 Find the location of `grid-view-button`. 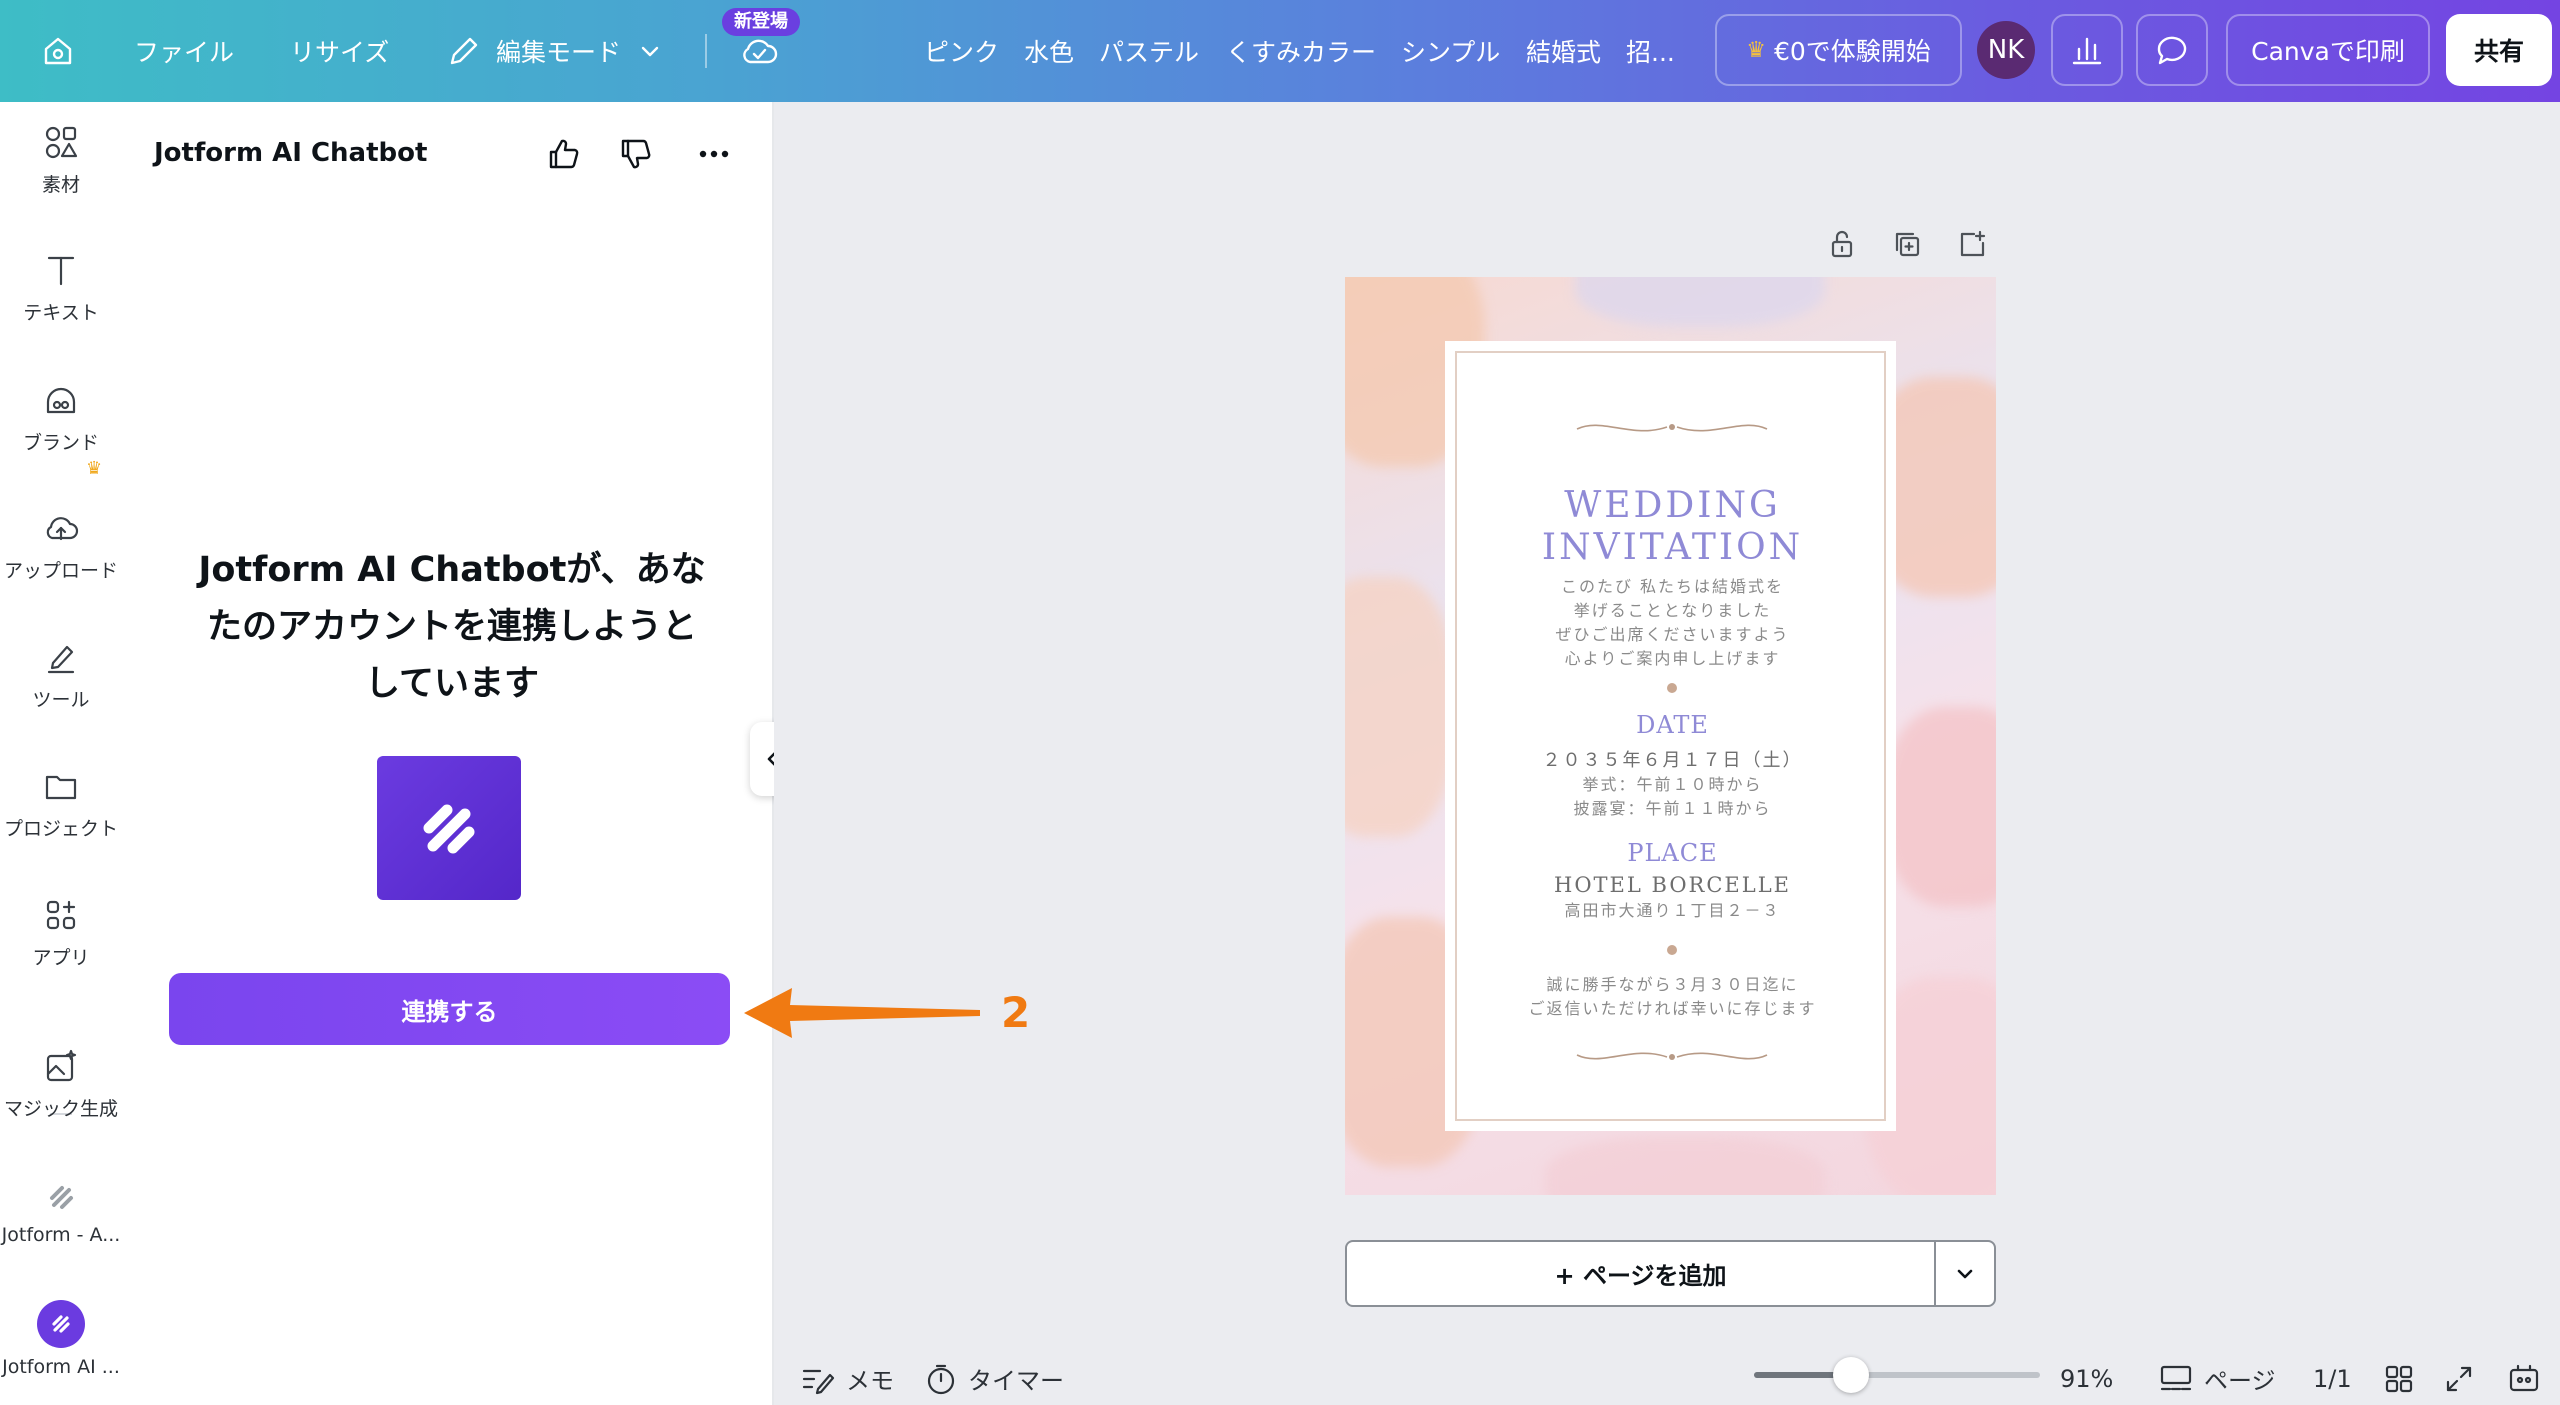

grid-view-button is located at coordinates (2399, 1378).